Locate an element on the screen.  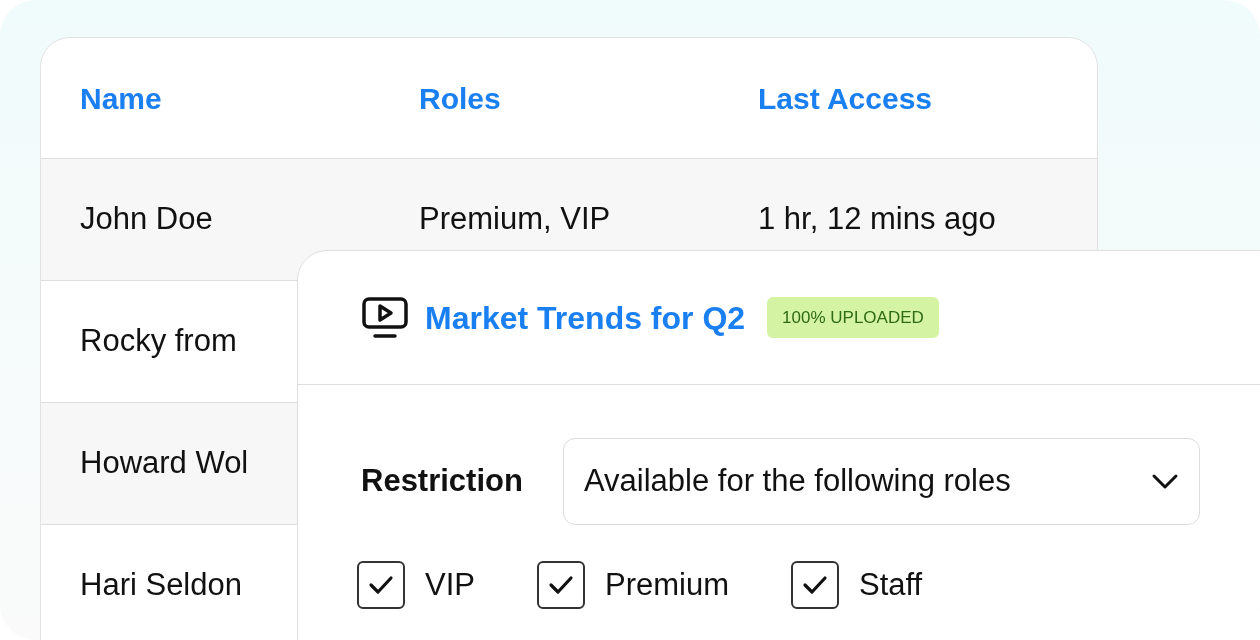
checkbox-label: Staff is located at coordinates (891, 584).